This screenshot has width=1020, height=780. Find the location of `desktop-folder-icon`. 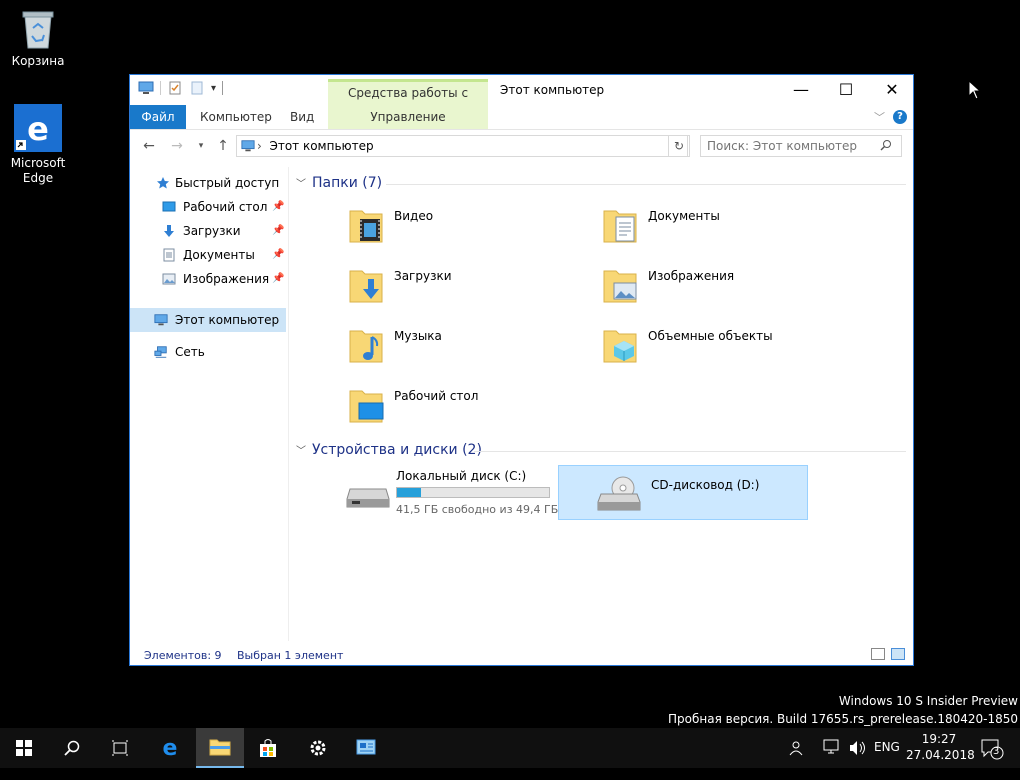

desktop-folder-icon is located at coordinates (366, 406).